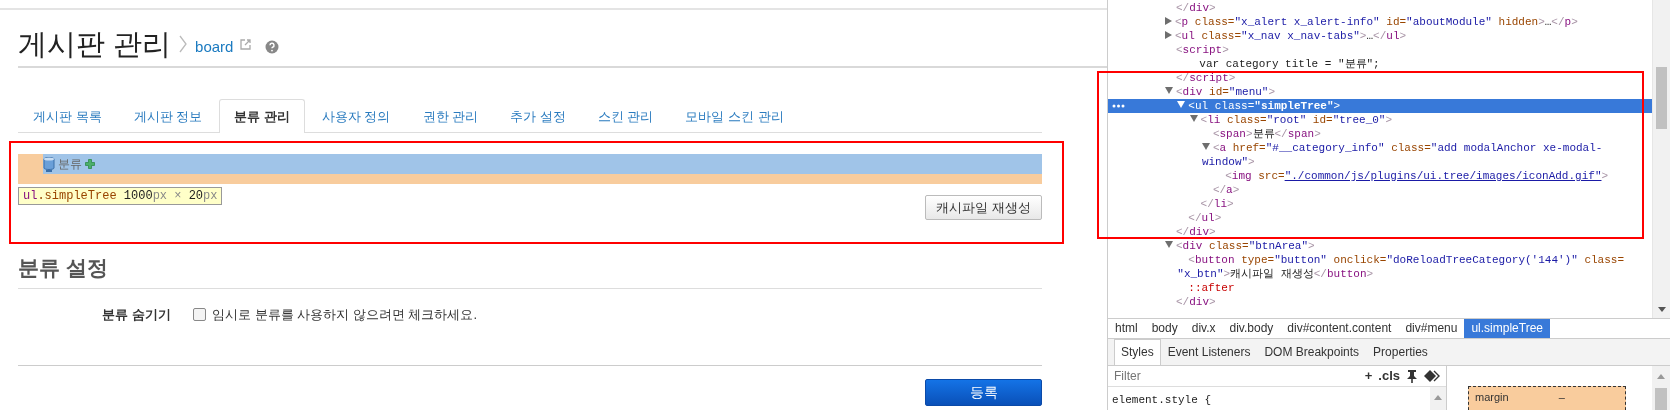  Describe the element at coordinates (1507, 328) in the screenshot. I see `breadcrumb: ul.simpleTree` at that location.